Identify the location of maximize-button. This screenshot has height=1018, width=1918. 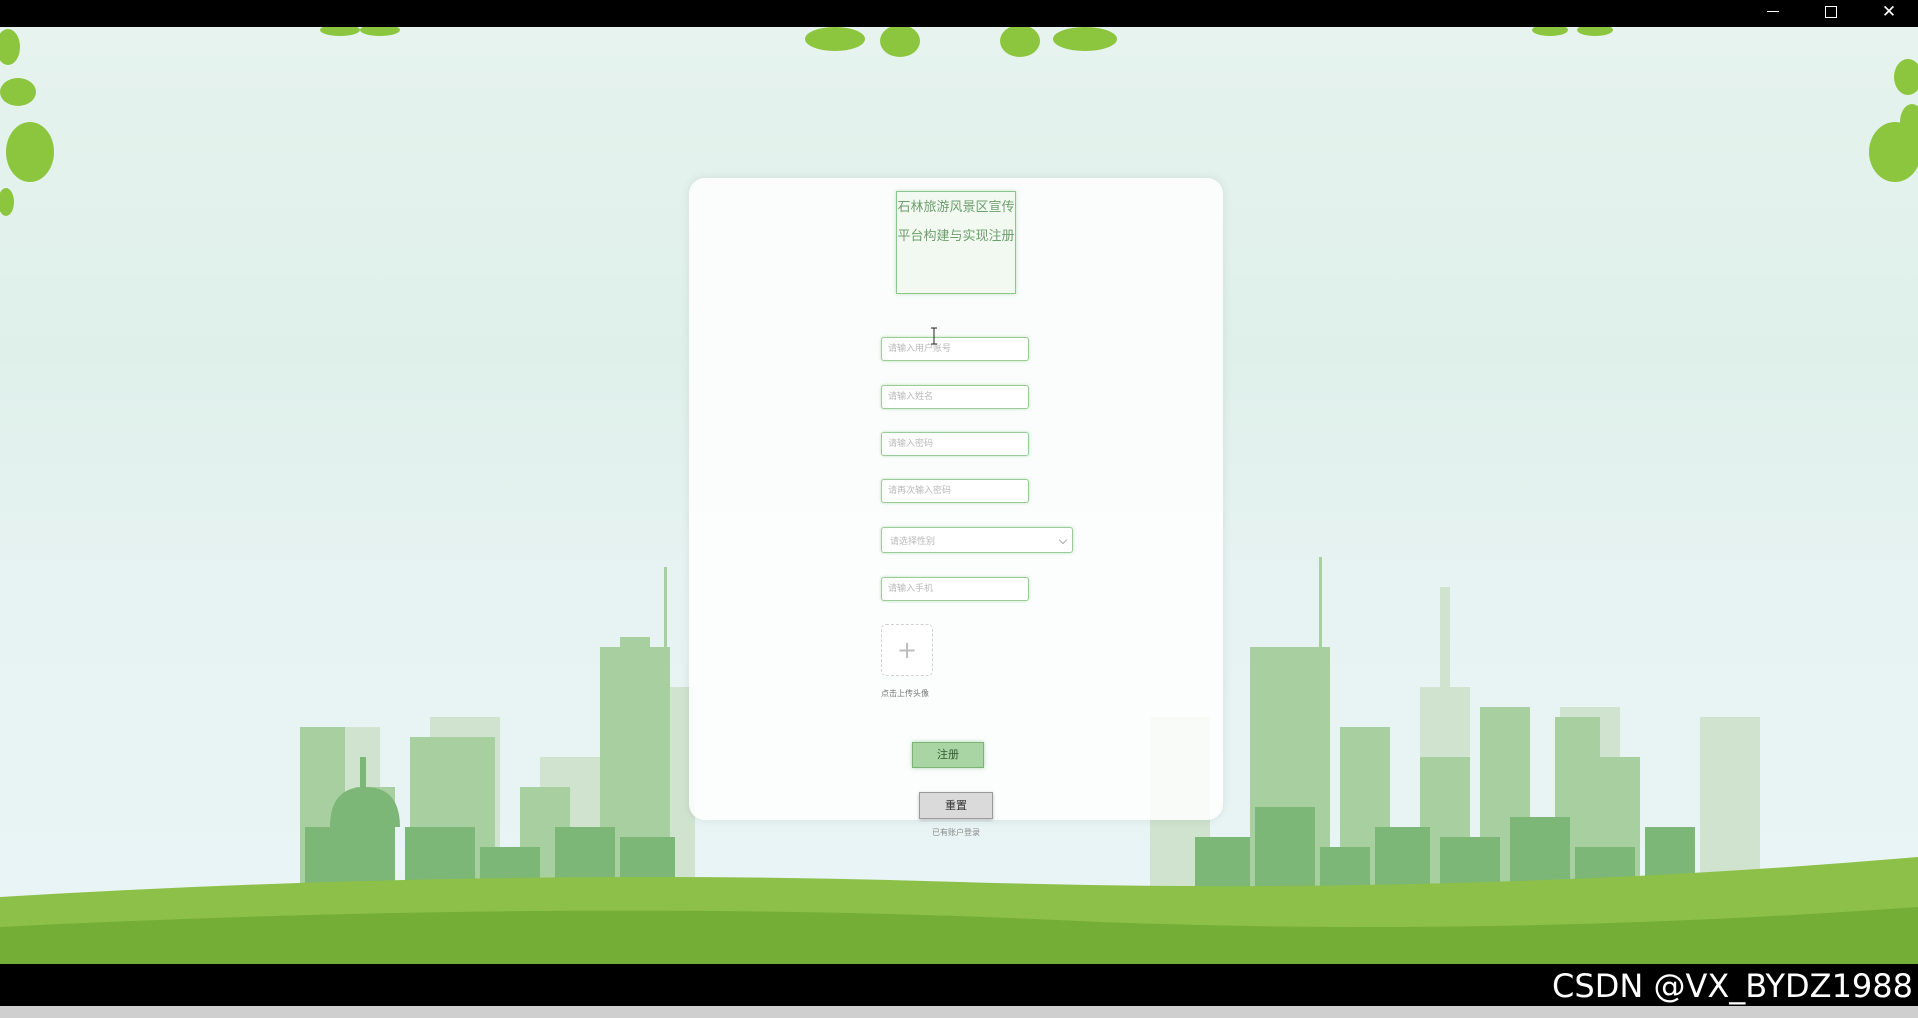
(1831, 13).